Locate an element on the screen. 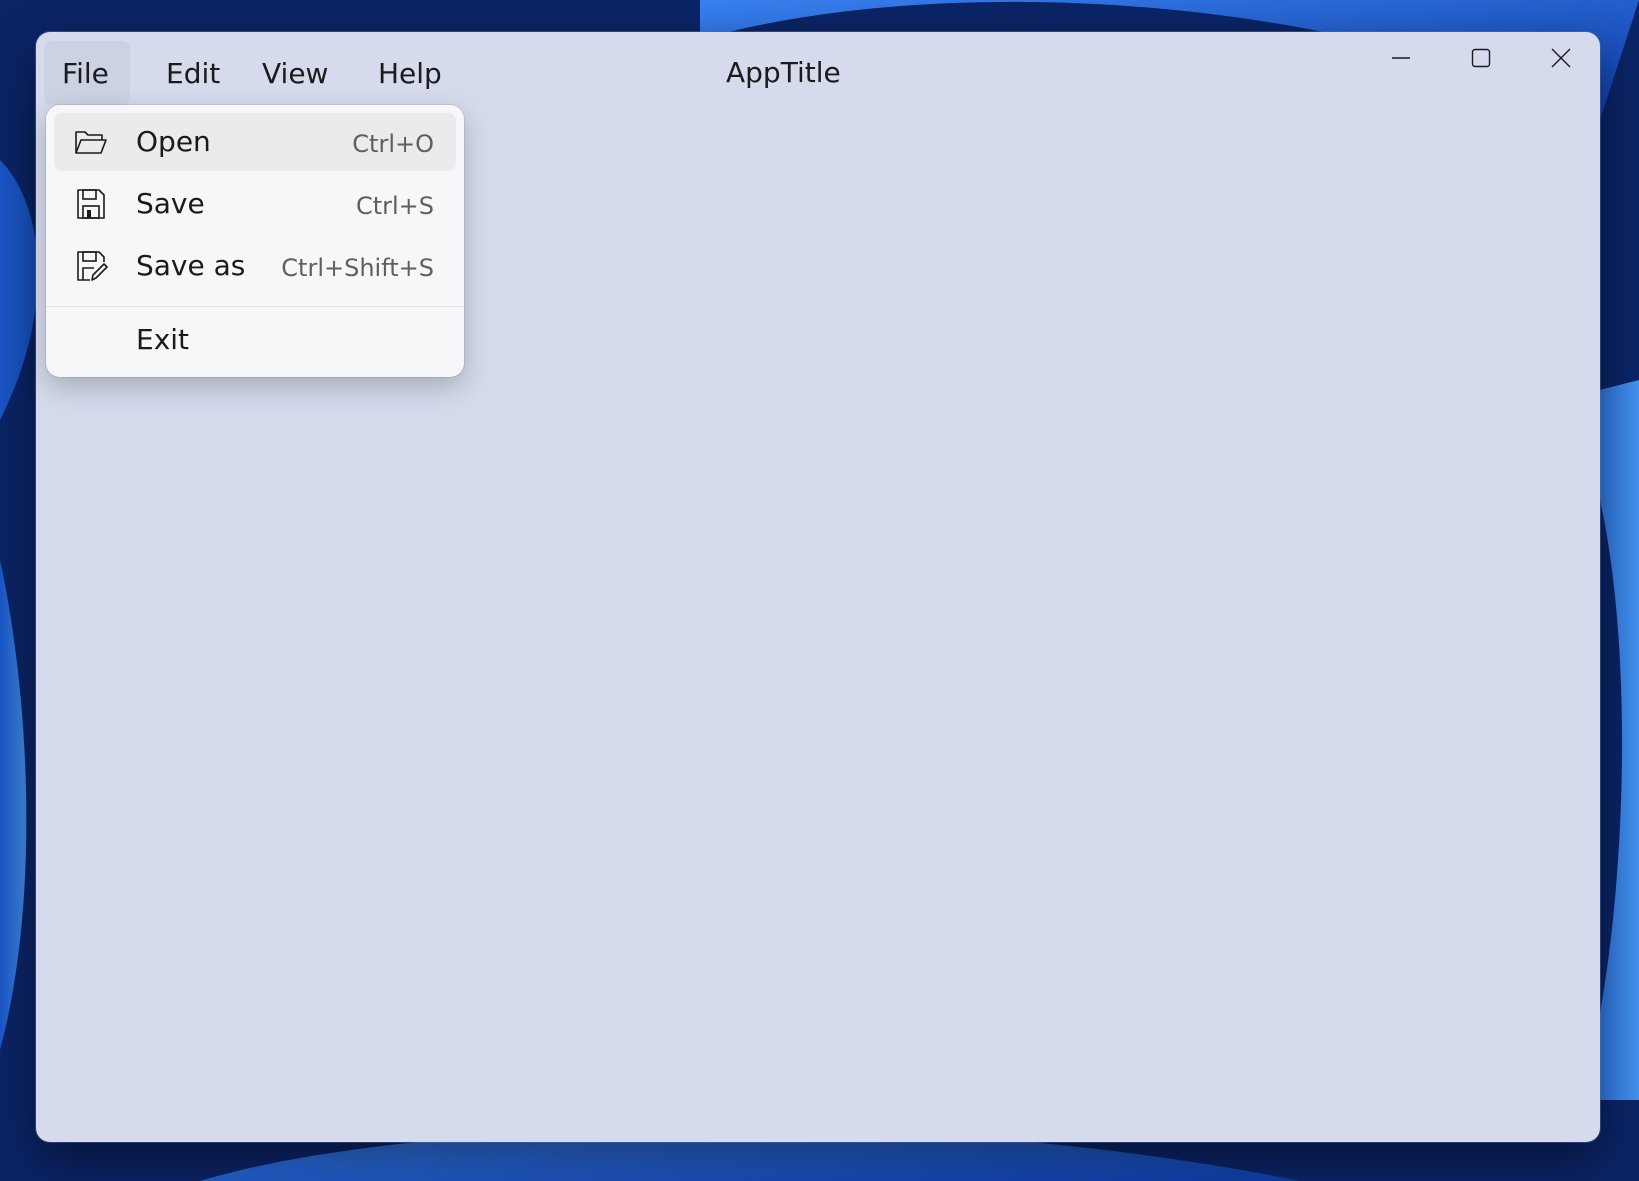 The image size is (1639, 1181). maximize-icon is located at coordinates (1481, 58).